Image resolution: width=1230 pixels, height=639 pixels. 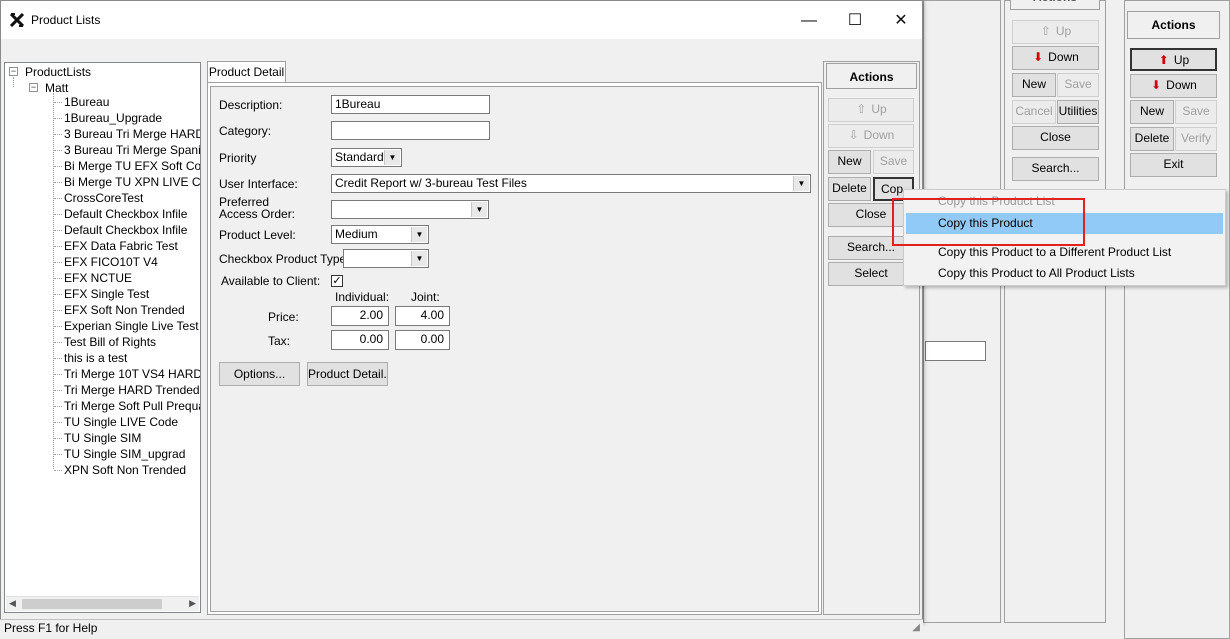 What do you see at coordinates (360, 340) in the screenshot?
I see `tax-individual-field: 0.00` at bounding box center [360, 340].